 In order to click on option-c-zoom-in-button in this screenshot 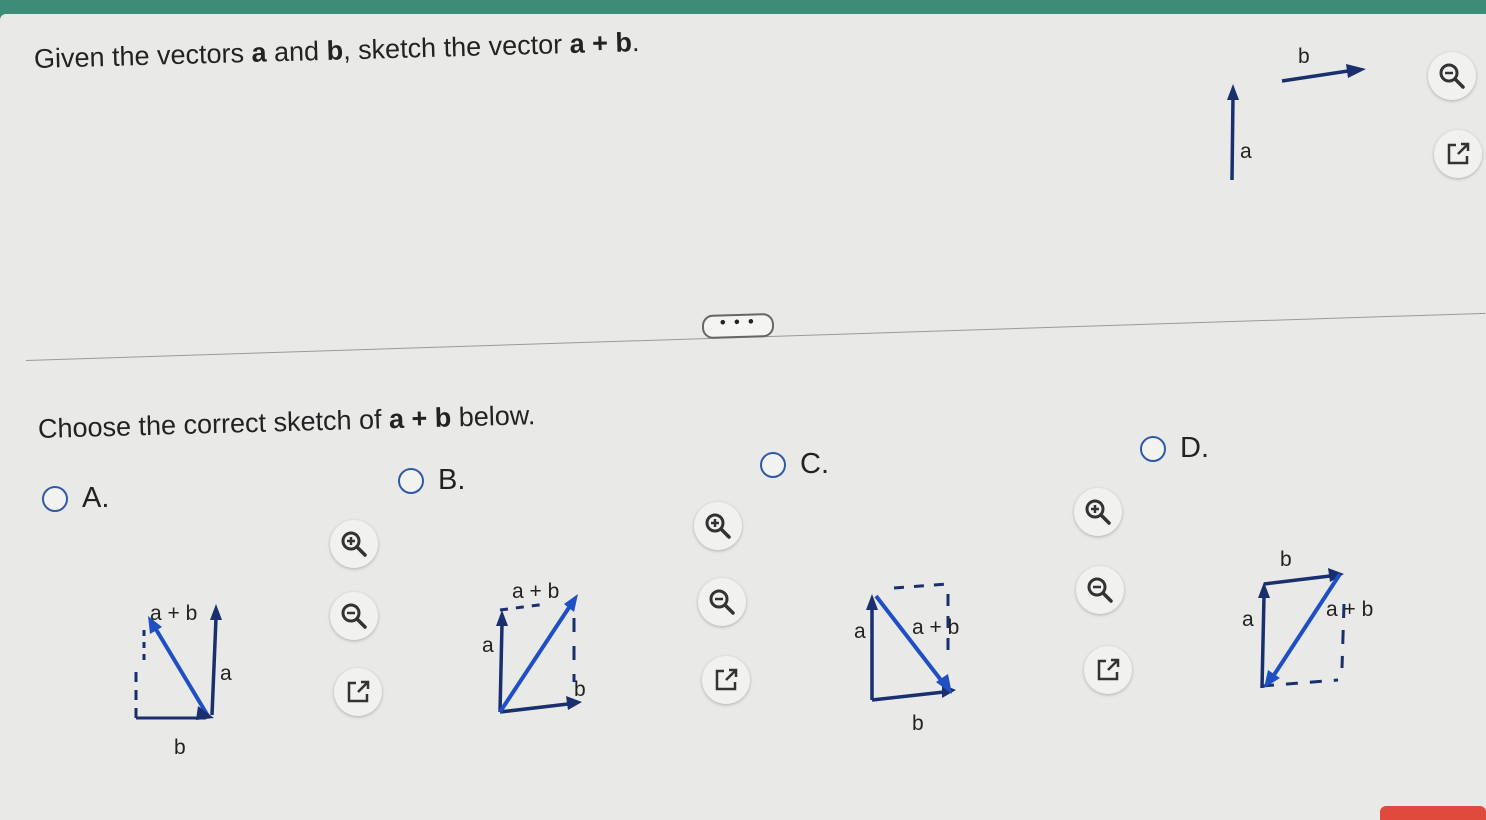, I will do `click(1098, 512)`.